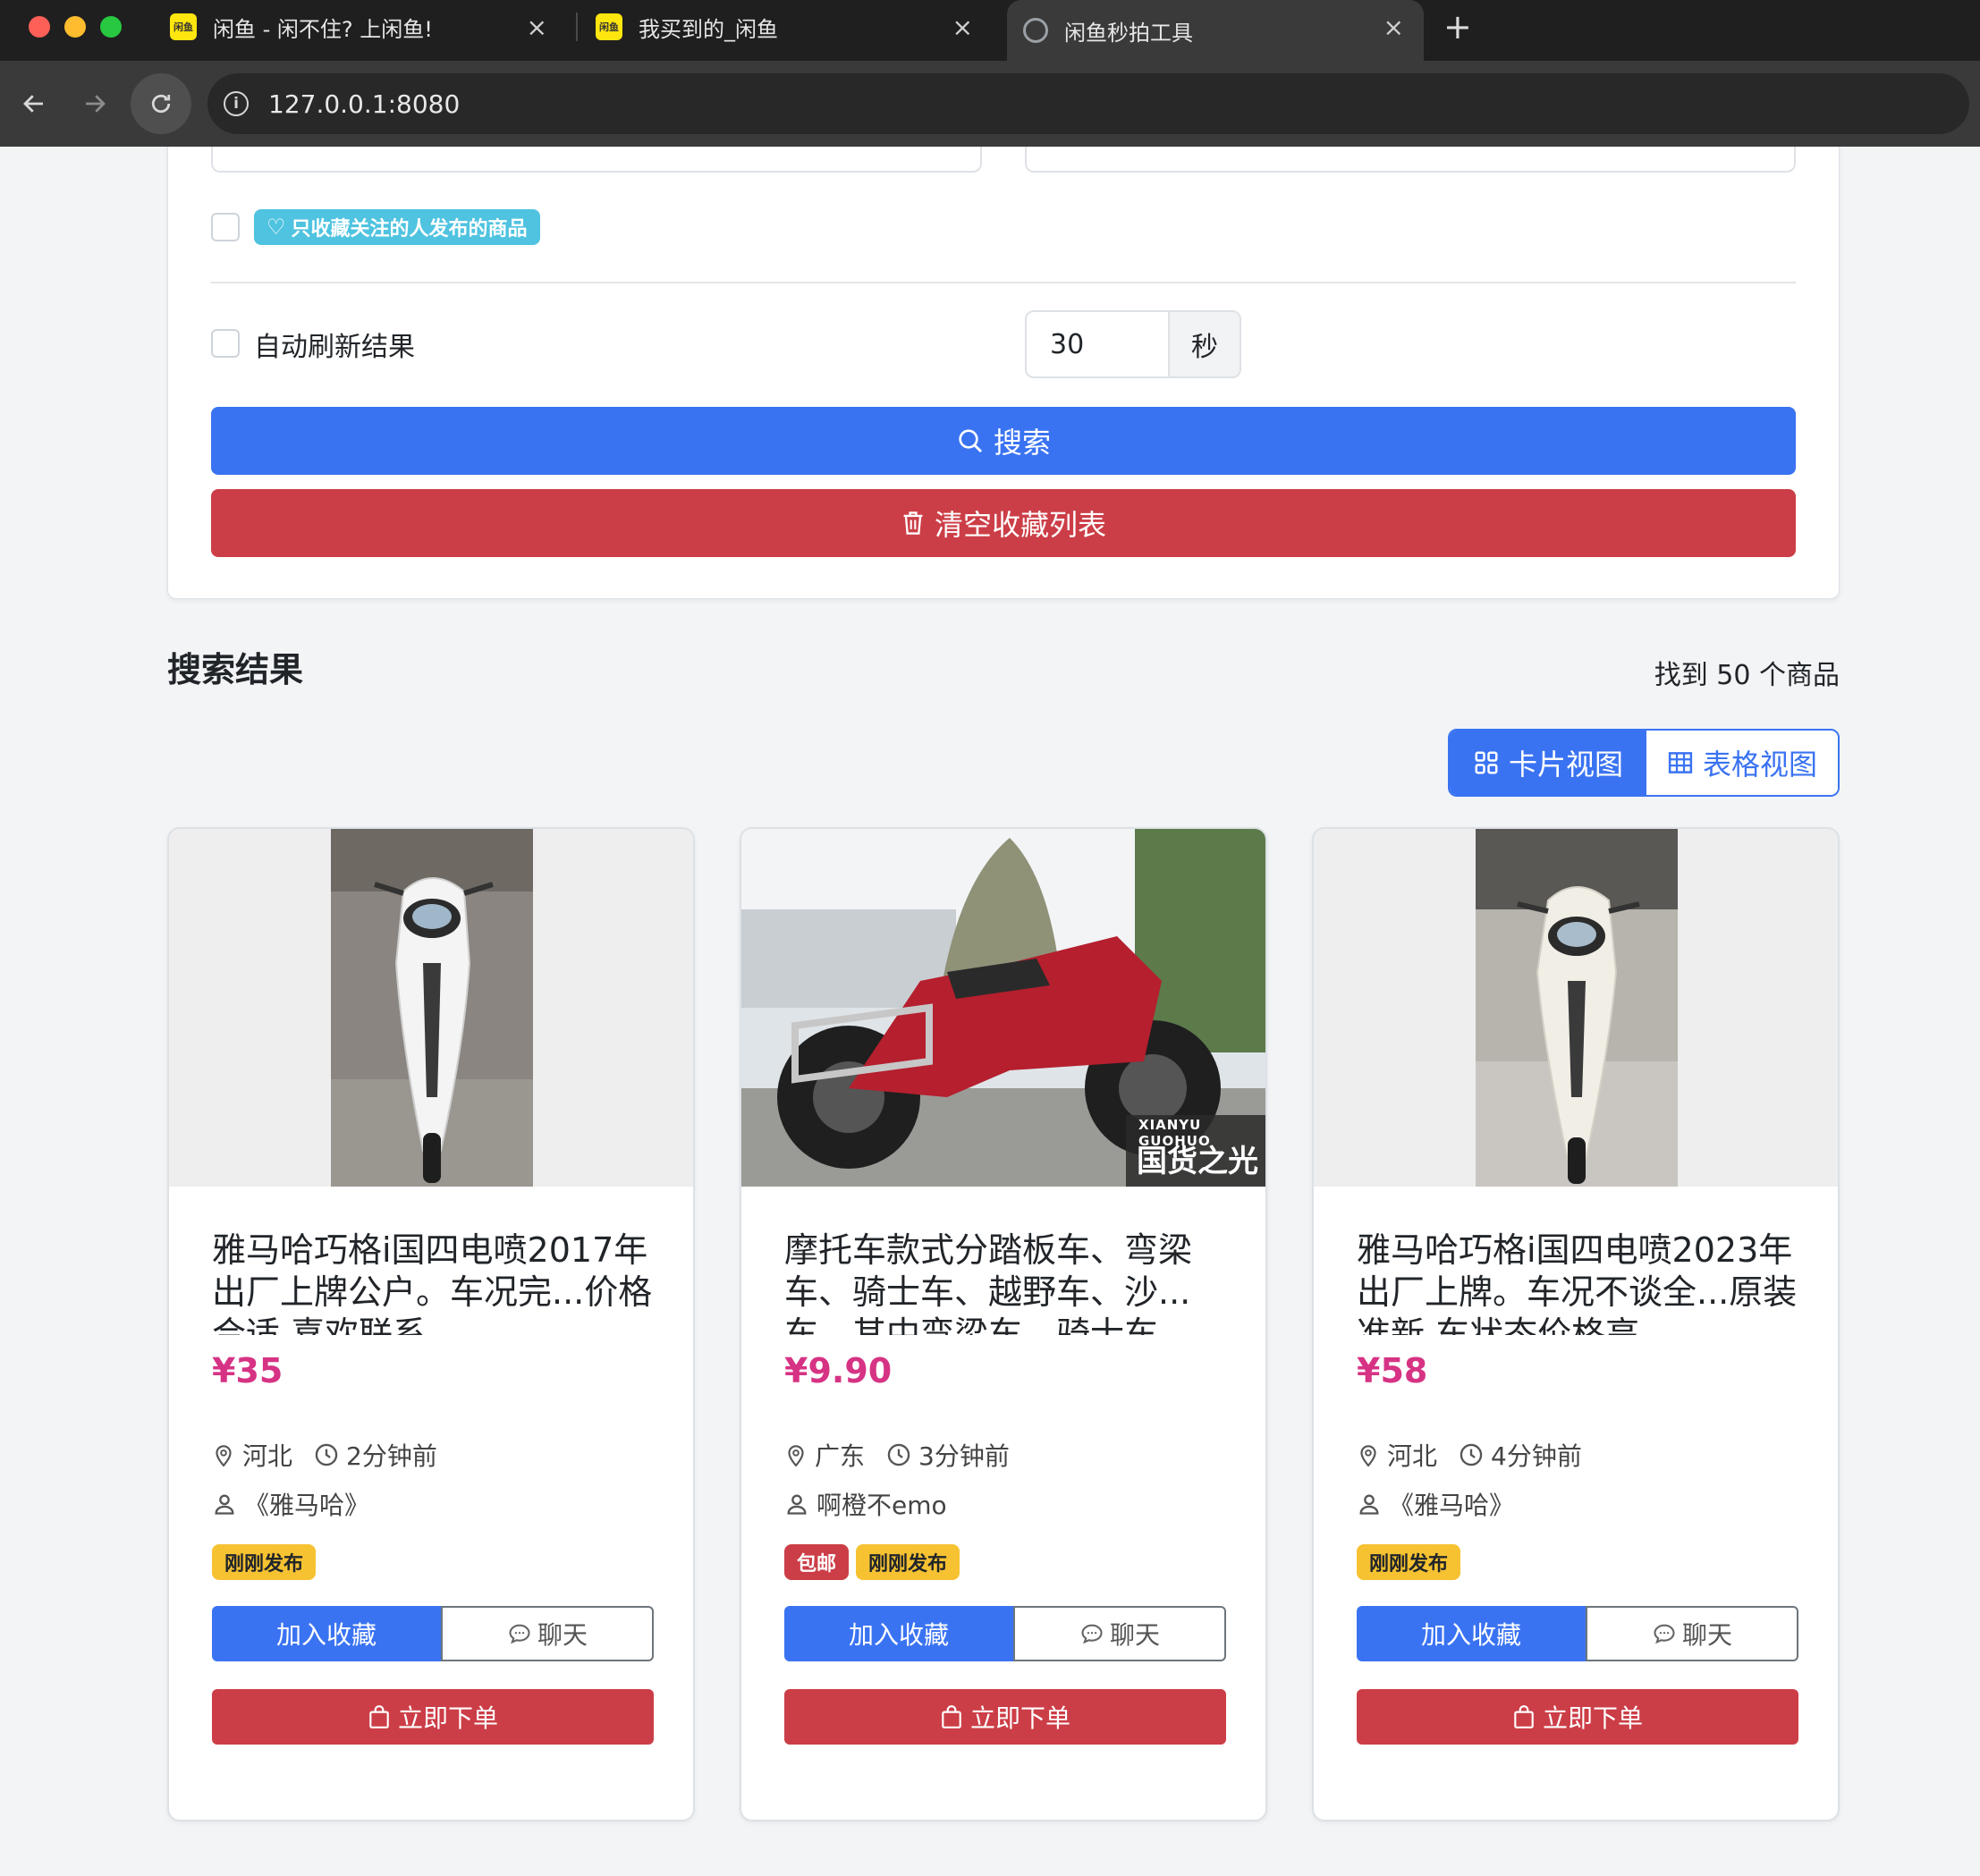  I want to click on window-minimize-button, so click(75, 27).